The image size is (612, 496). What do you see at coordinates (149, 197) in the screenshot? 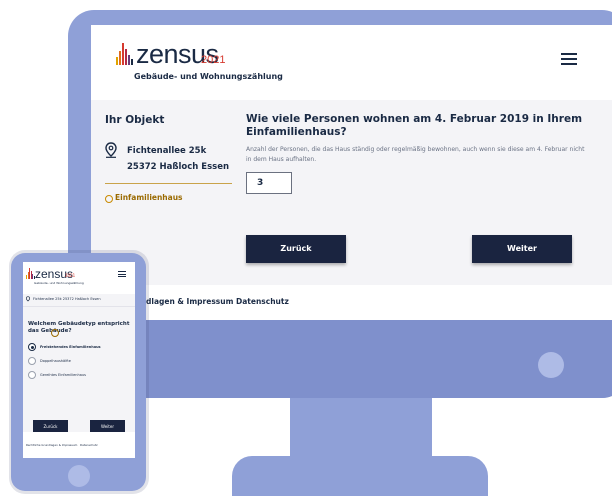
I see `building-type-label: Einfamilienhaus` at bounding box center [149, 197].